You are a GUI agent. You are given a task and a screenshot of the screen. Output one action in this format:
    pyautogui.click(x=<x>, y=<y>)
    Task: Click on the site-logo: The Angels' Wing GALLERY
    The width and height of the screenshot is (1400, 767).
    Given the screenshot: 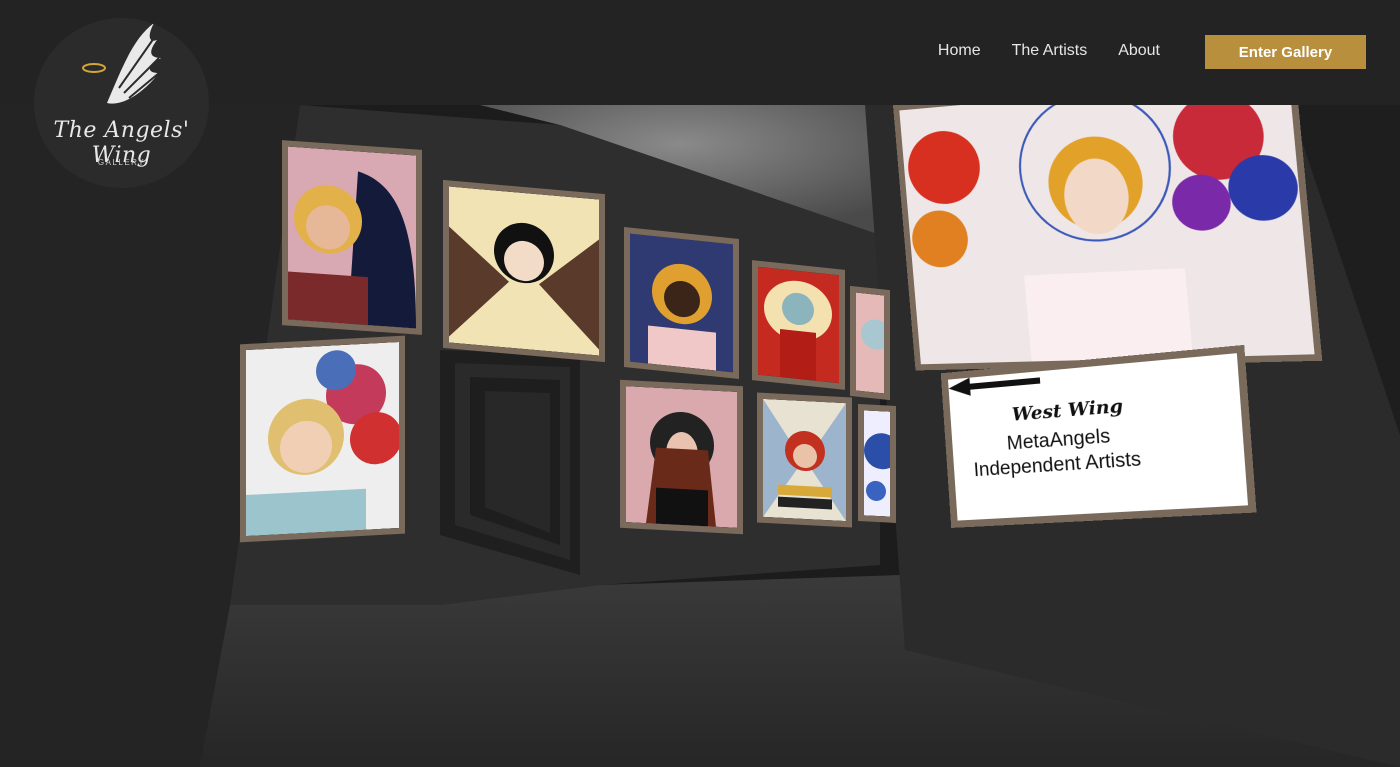 What is the action you would take?
    pyautogui.click(x=121, y=103)
    